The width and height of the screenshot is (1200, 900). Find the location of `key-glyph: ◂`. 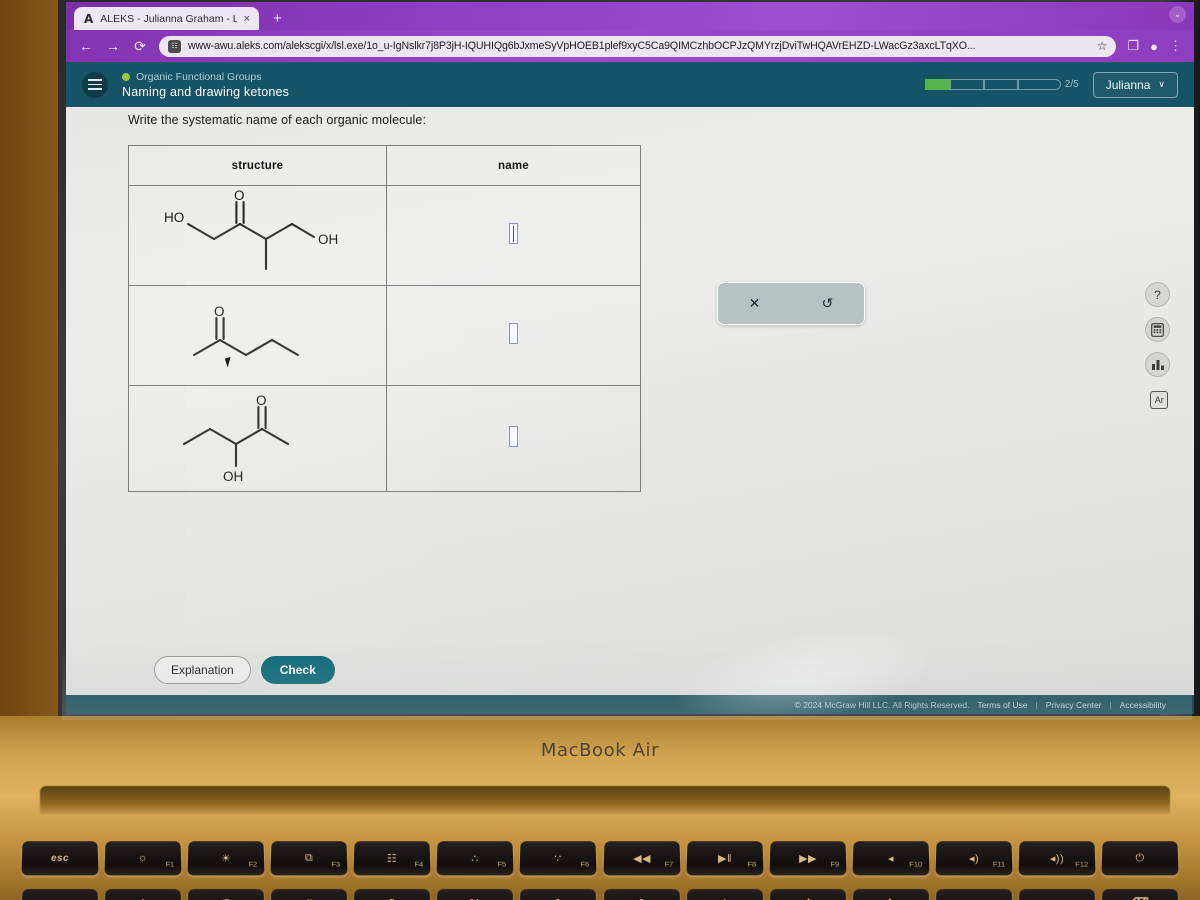

key-glyph: ◂ is located at coordinates (890, 858).